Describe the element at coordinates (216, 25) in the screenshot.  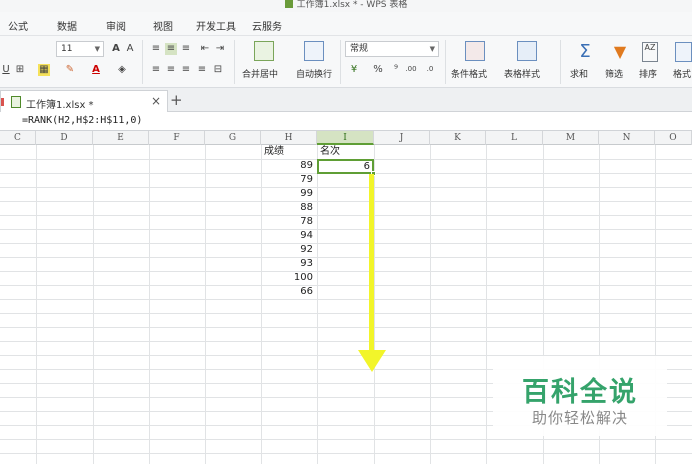
I see `menu-developer: 开发工具` at that location.